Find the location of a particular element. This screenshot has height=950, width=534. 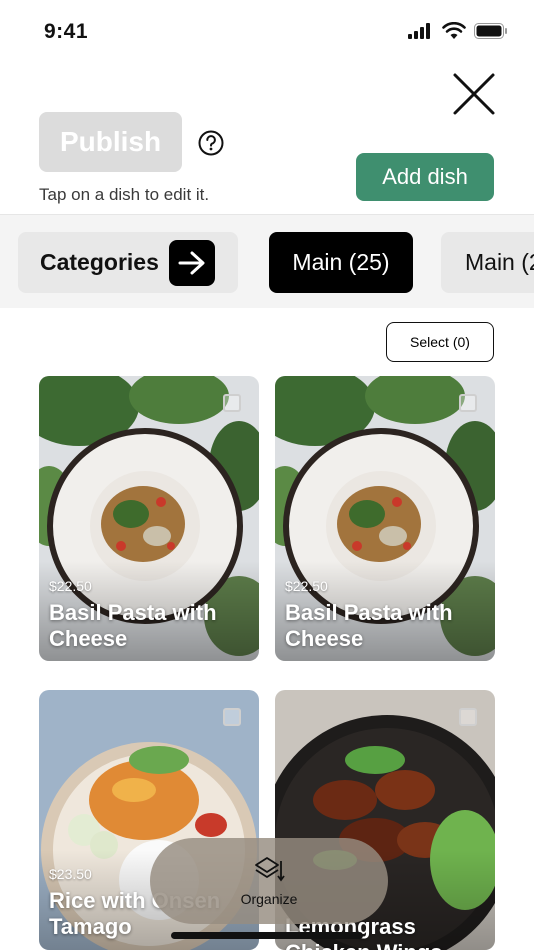

organize-label: Organize is located at coordinates (269, 899).